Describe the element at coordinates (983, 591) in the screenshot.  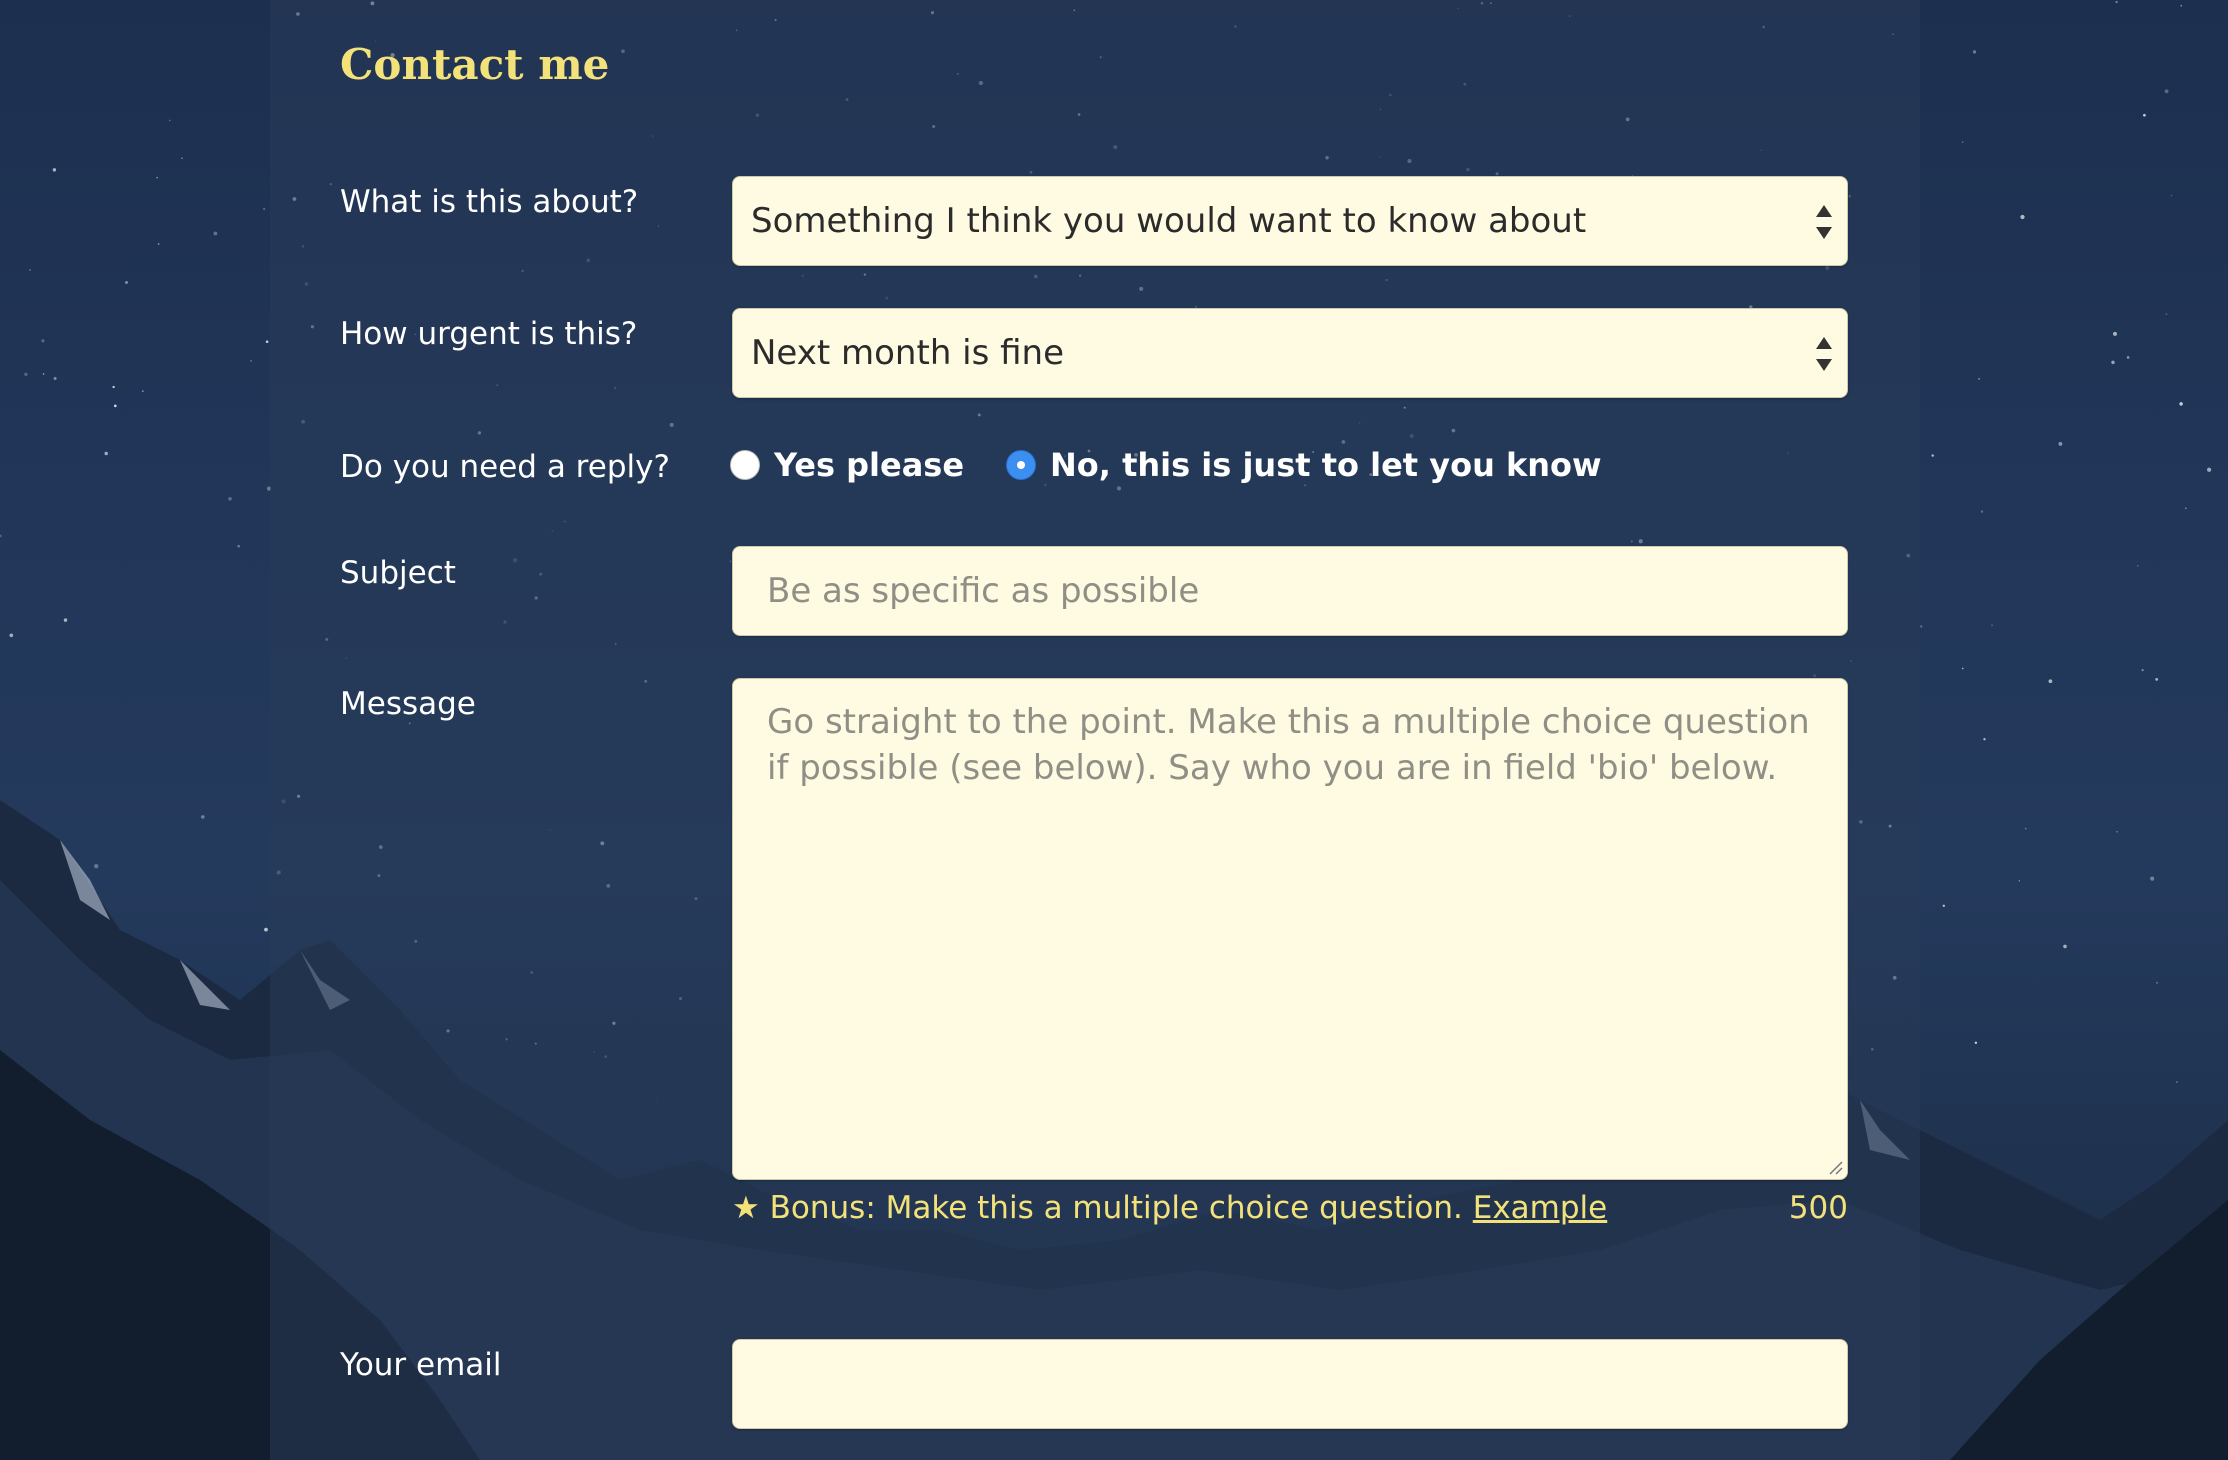
I see `subject-placeholder: Be as specific as possible` at that location.